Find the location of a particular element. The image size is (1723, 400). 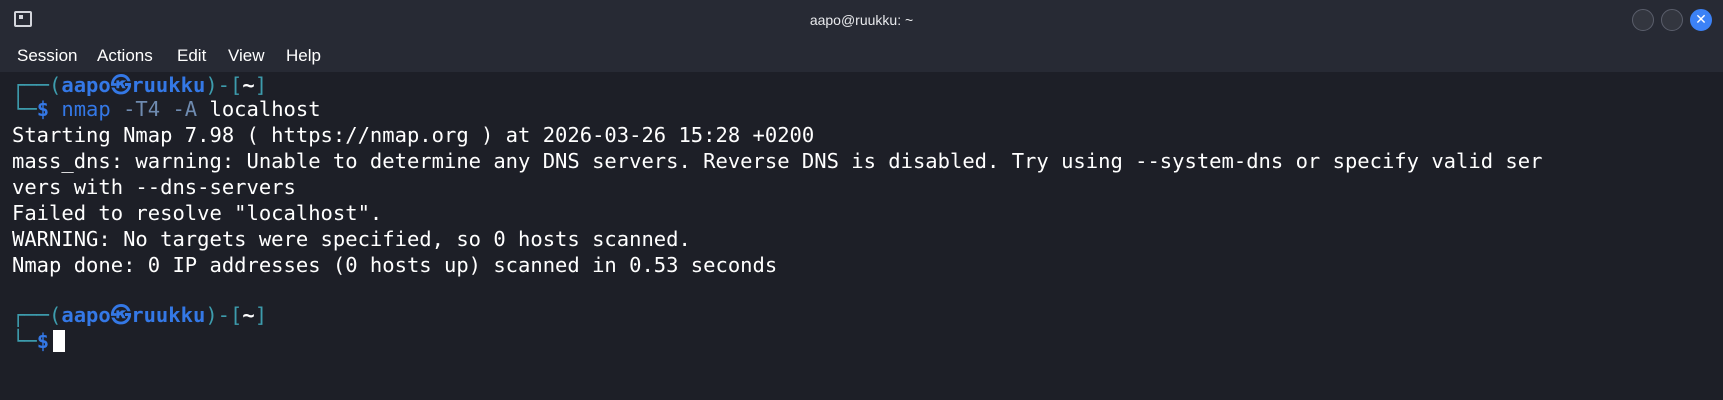

input-line: └─$ is located at coordinates (39, 341).